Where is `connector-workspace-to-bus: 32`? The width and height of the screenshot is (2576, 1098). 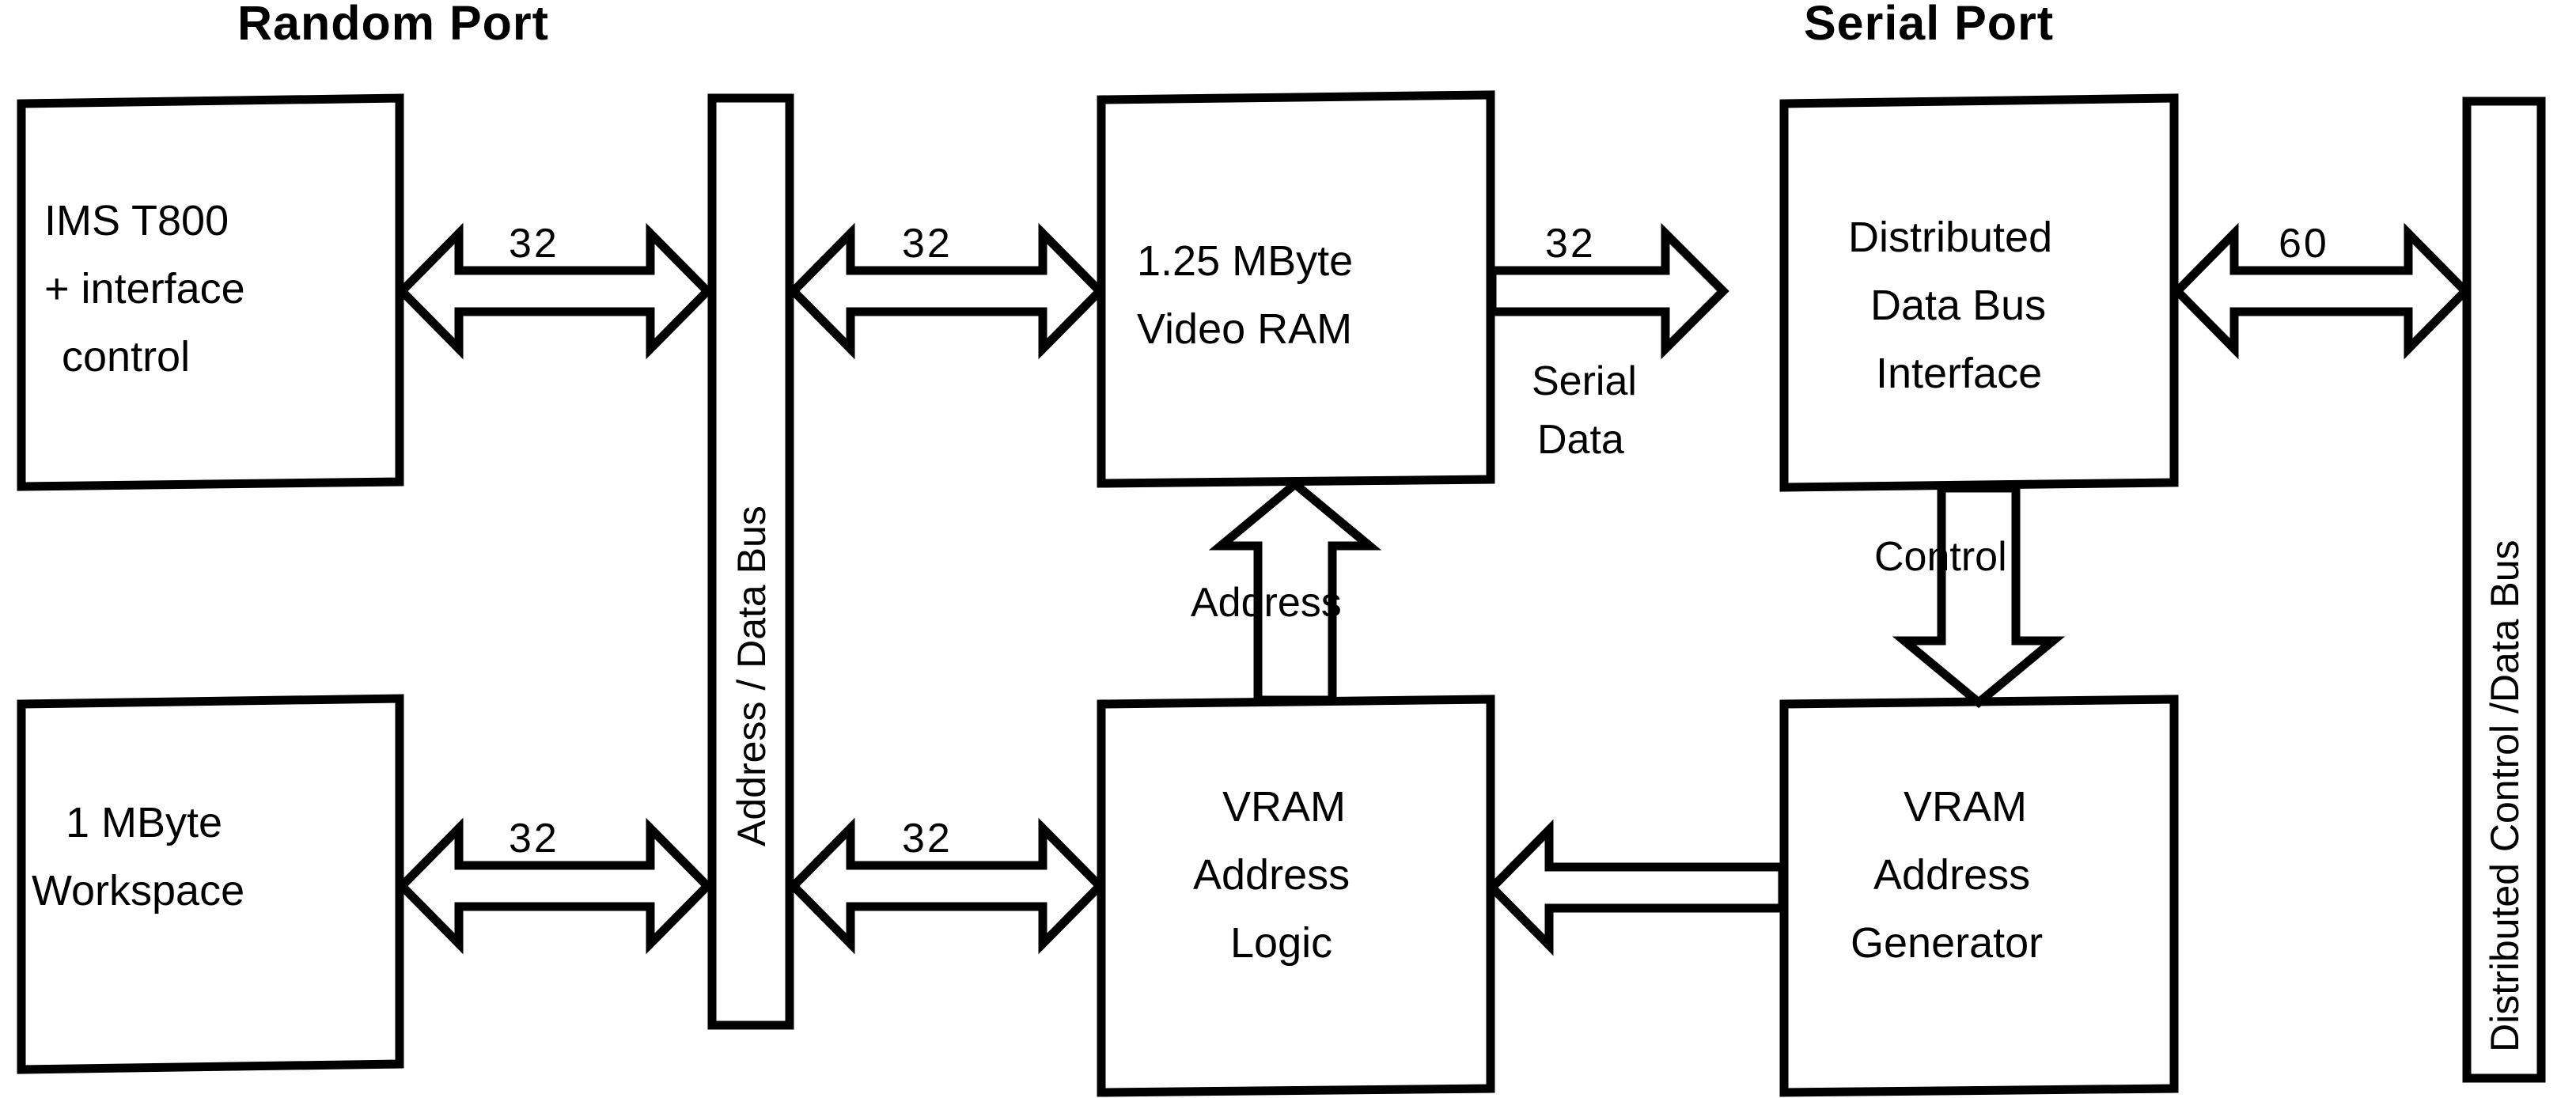 connector-workspace-to-bus: 32 is located at coordinates (555, 885).